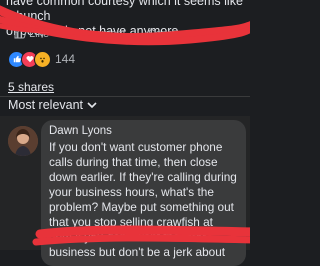 The width and height of the screenshot is (320, 266). I want to click on sort-label: Most relevant, so click(46, 105).